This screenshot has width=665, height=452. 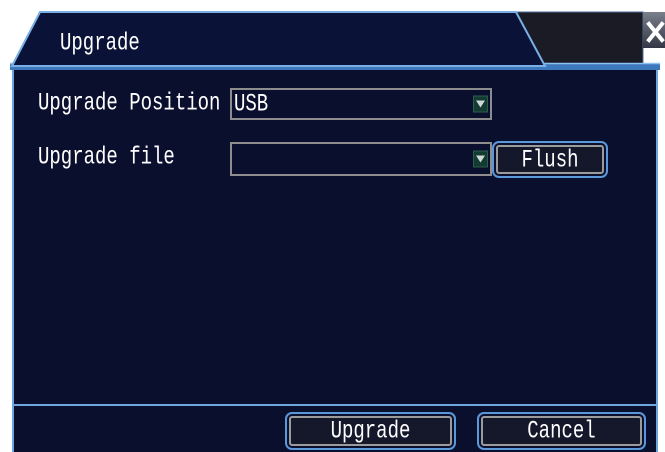 I want to click on flush-button-label: Flush, so click(x=550, y=159).